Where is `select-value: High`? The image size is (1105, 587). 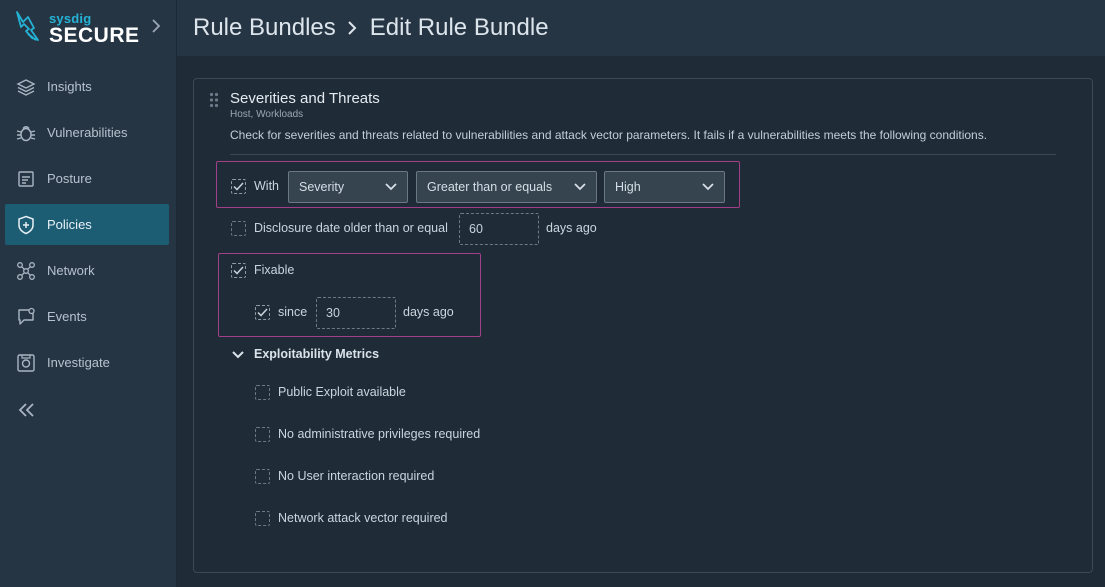 select-value: High is located at coordinates (628, 187).